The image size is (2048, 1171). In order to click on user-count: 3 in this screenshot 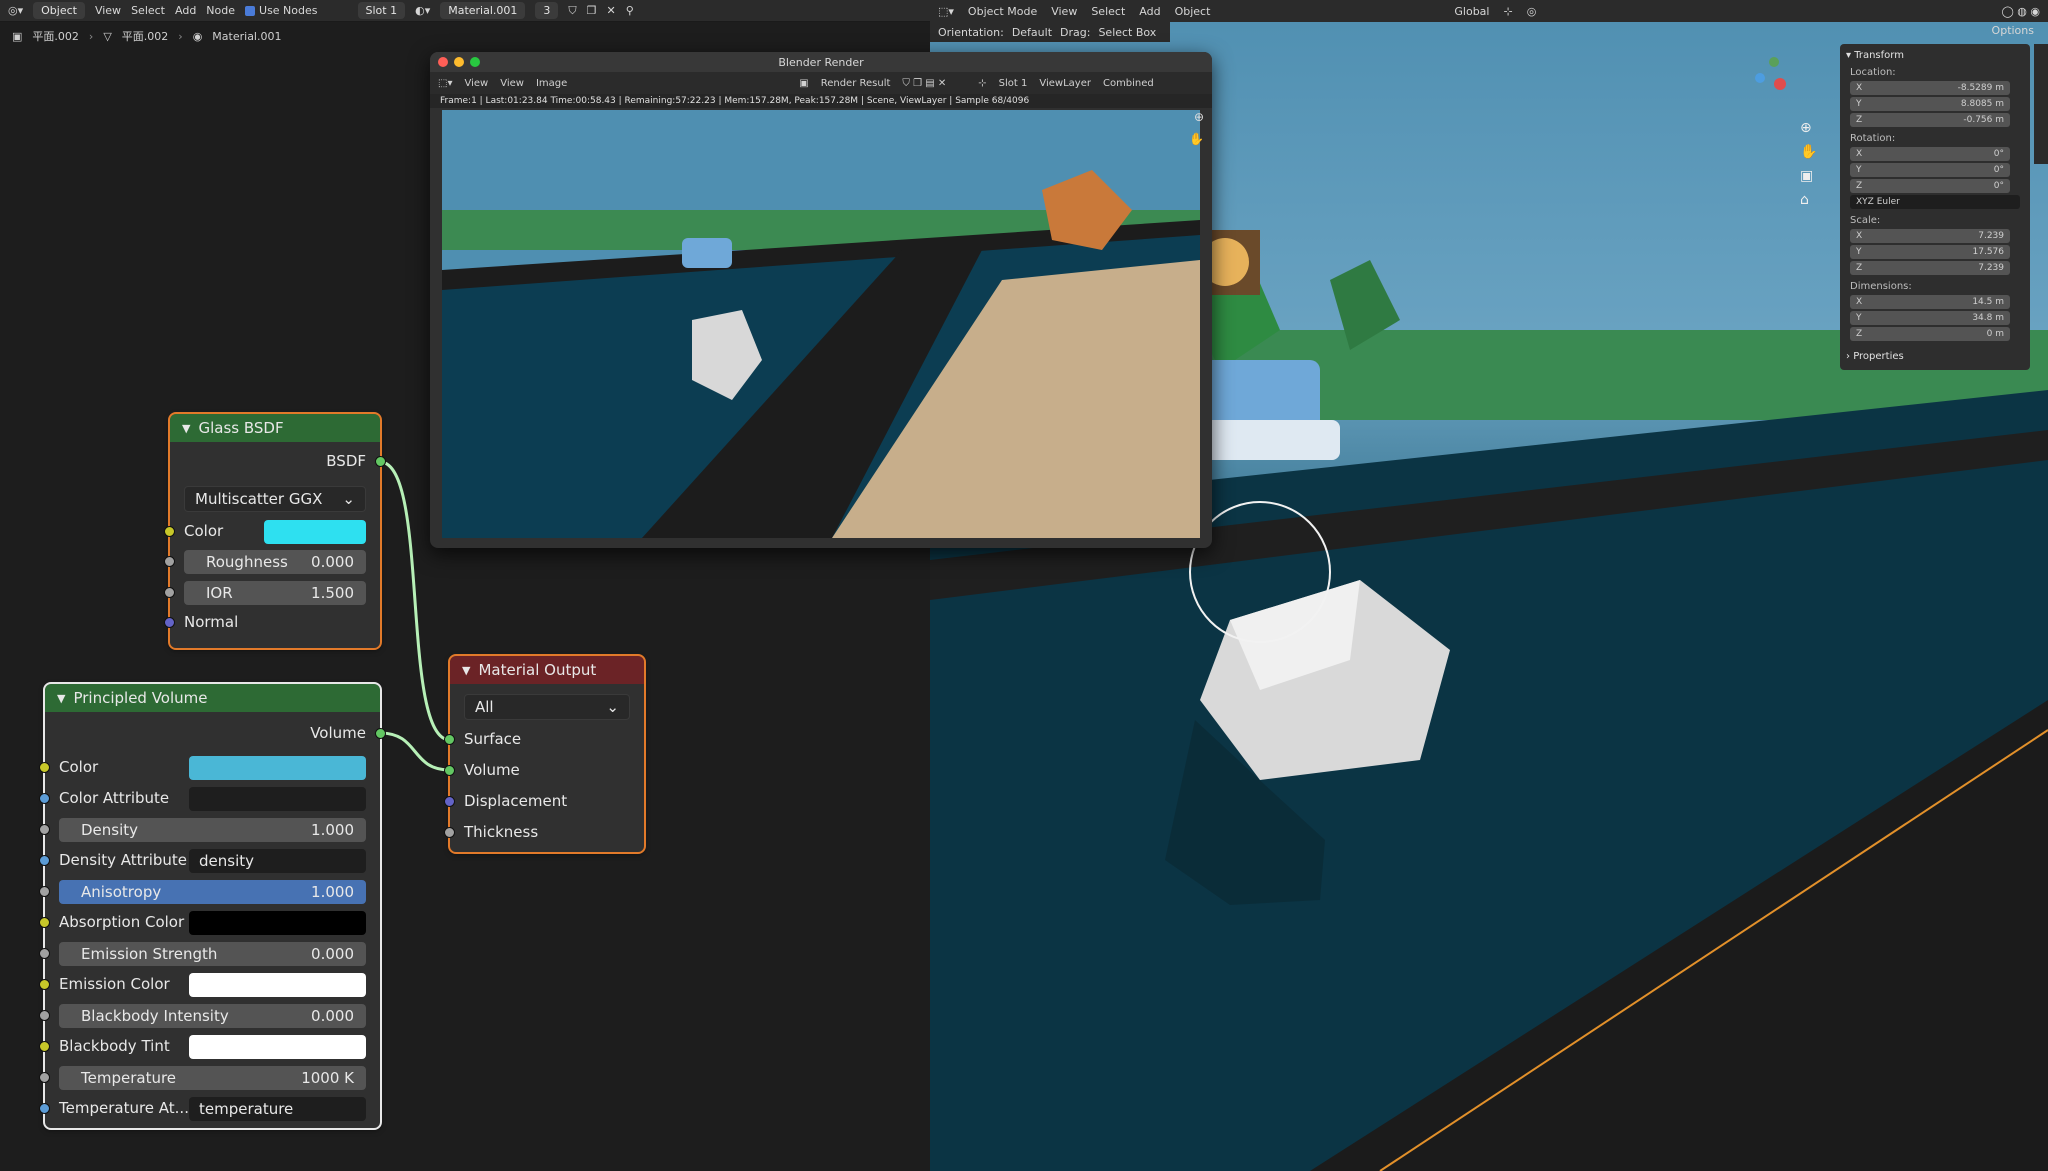, I will do `click(547, 10)`.